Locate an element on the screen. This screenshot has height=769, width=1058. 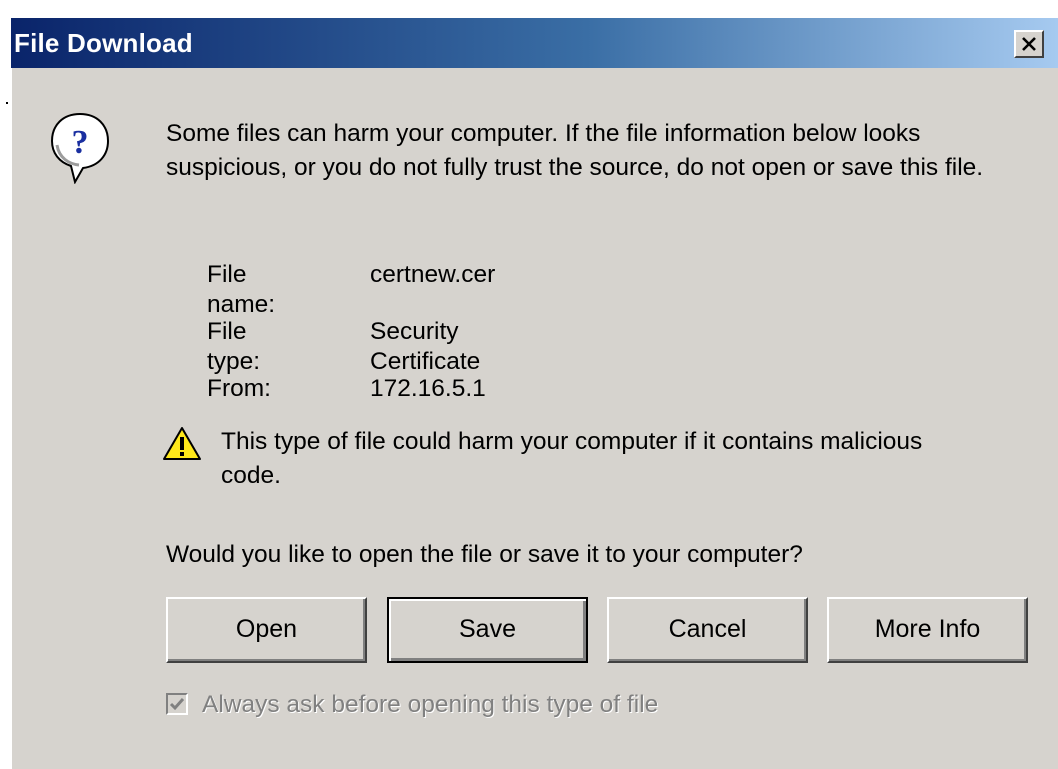
more-info-button: More Info is located at coordinates (927, 630).